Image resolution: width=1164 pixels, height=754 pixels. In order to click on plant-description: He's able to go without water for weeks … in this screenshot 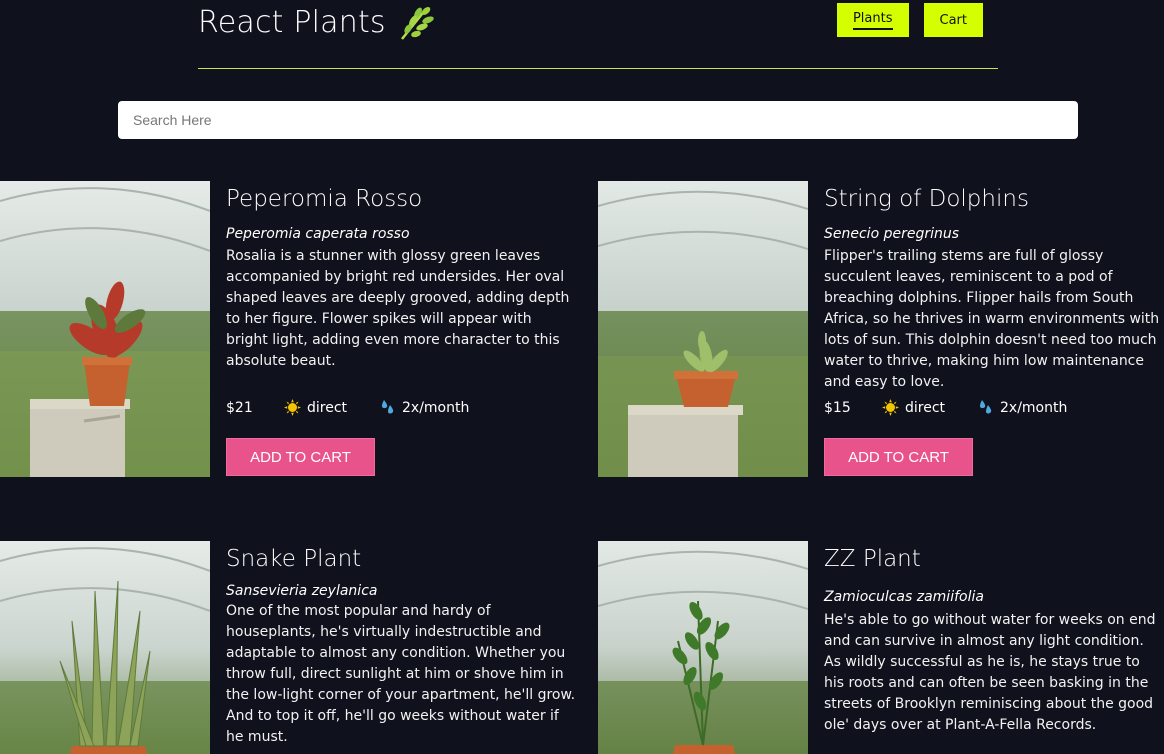, I will do `click(990, 672)`.